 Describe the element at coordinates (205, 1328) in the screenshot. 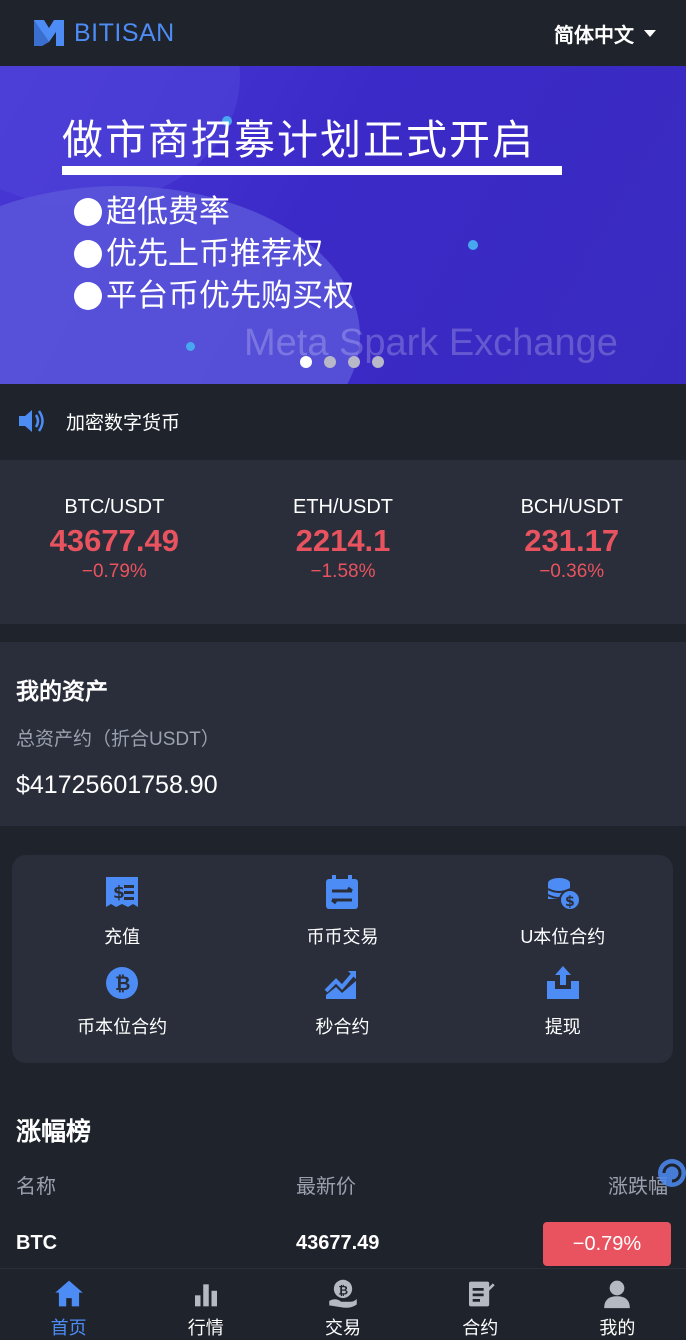

I see `tab-label: 行情` at that location.